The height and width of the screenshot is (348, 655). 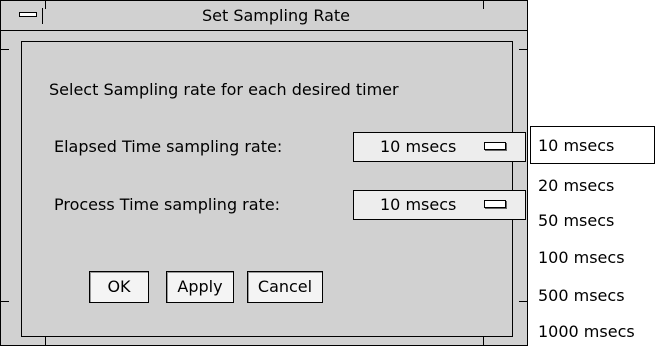 I want to click on window-menu-button, so click(x=25, y=16).